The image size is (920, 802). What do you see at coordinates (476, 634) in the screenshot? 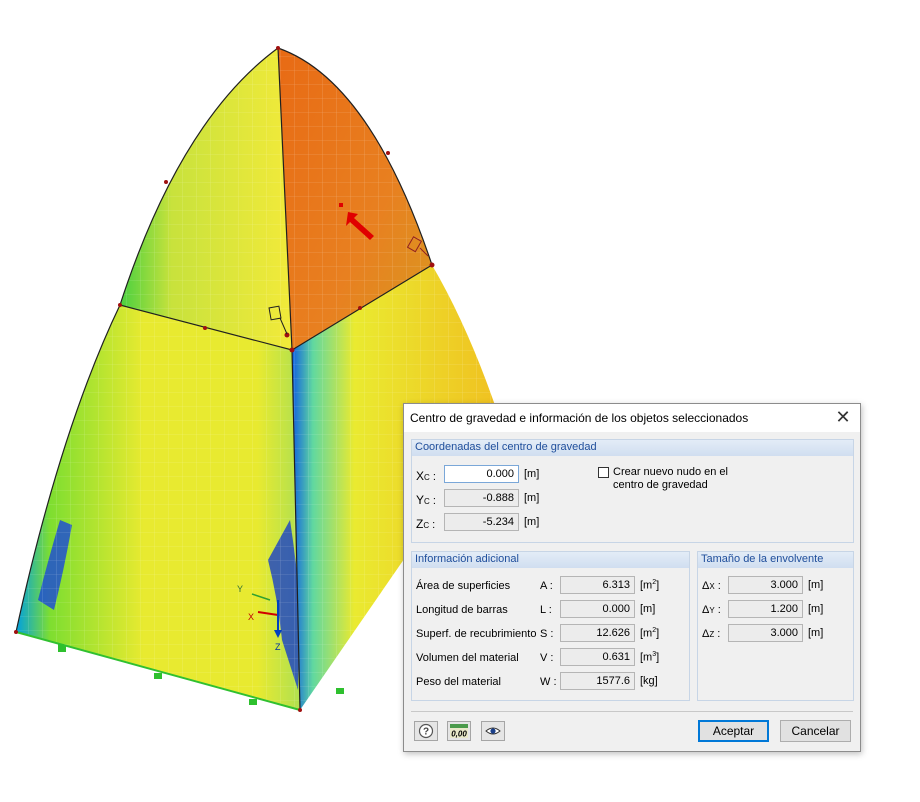
I see `info-label: Superf. de recubrimiento` at bounding box center [476, 634].